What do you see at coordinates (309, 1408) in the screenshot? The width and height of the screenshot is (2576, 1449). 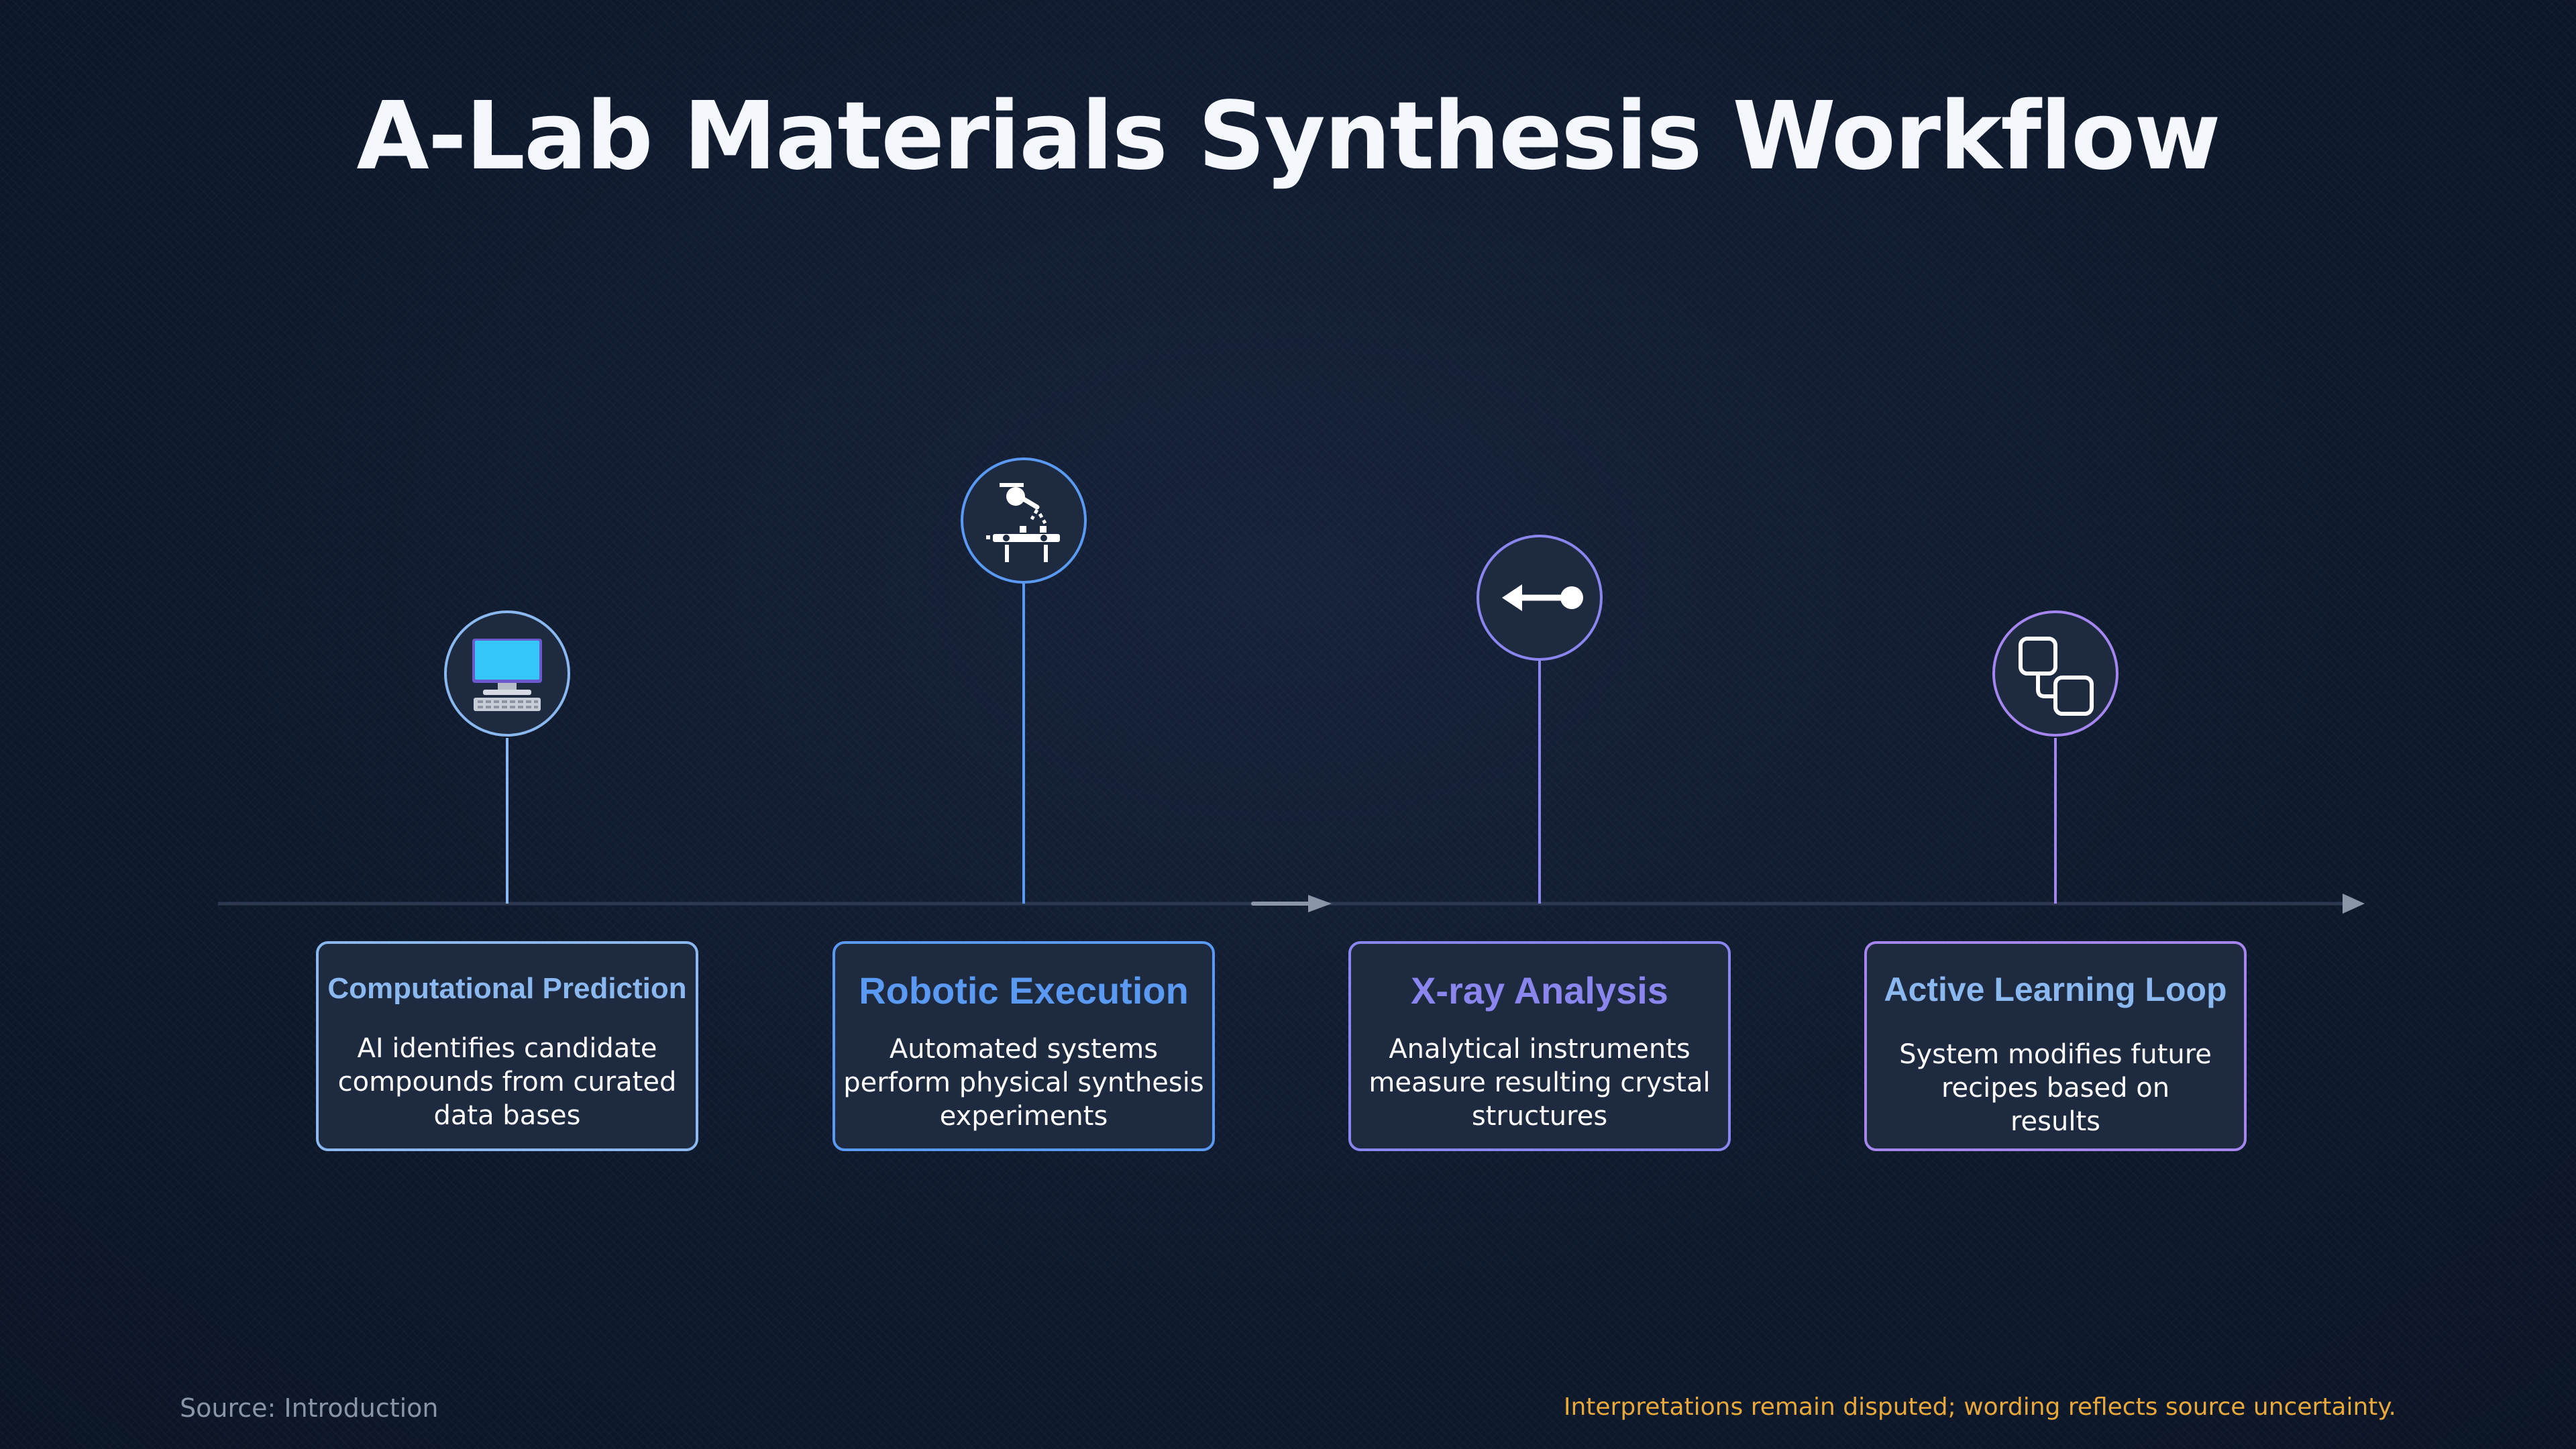 I see `source-note: Source: Introduction` at bounding box center [309, 1408].